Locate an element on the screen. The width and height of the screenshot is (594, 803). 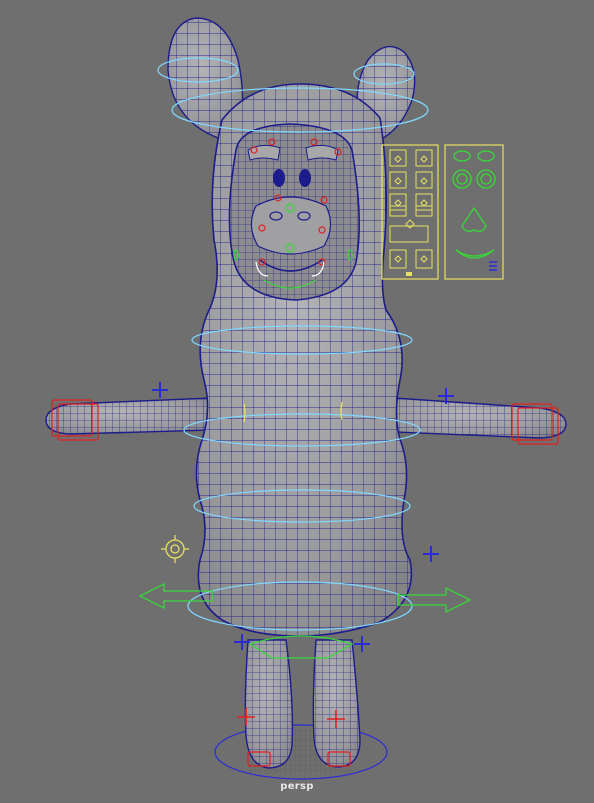
face-shape-panel is located at coordinates (474, 212).